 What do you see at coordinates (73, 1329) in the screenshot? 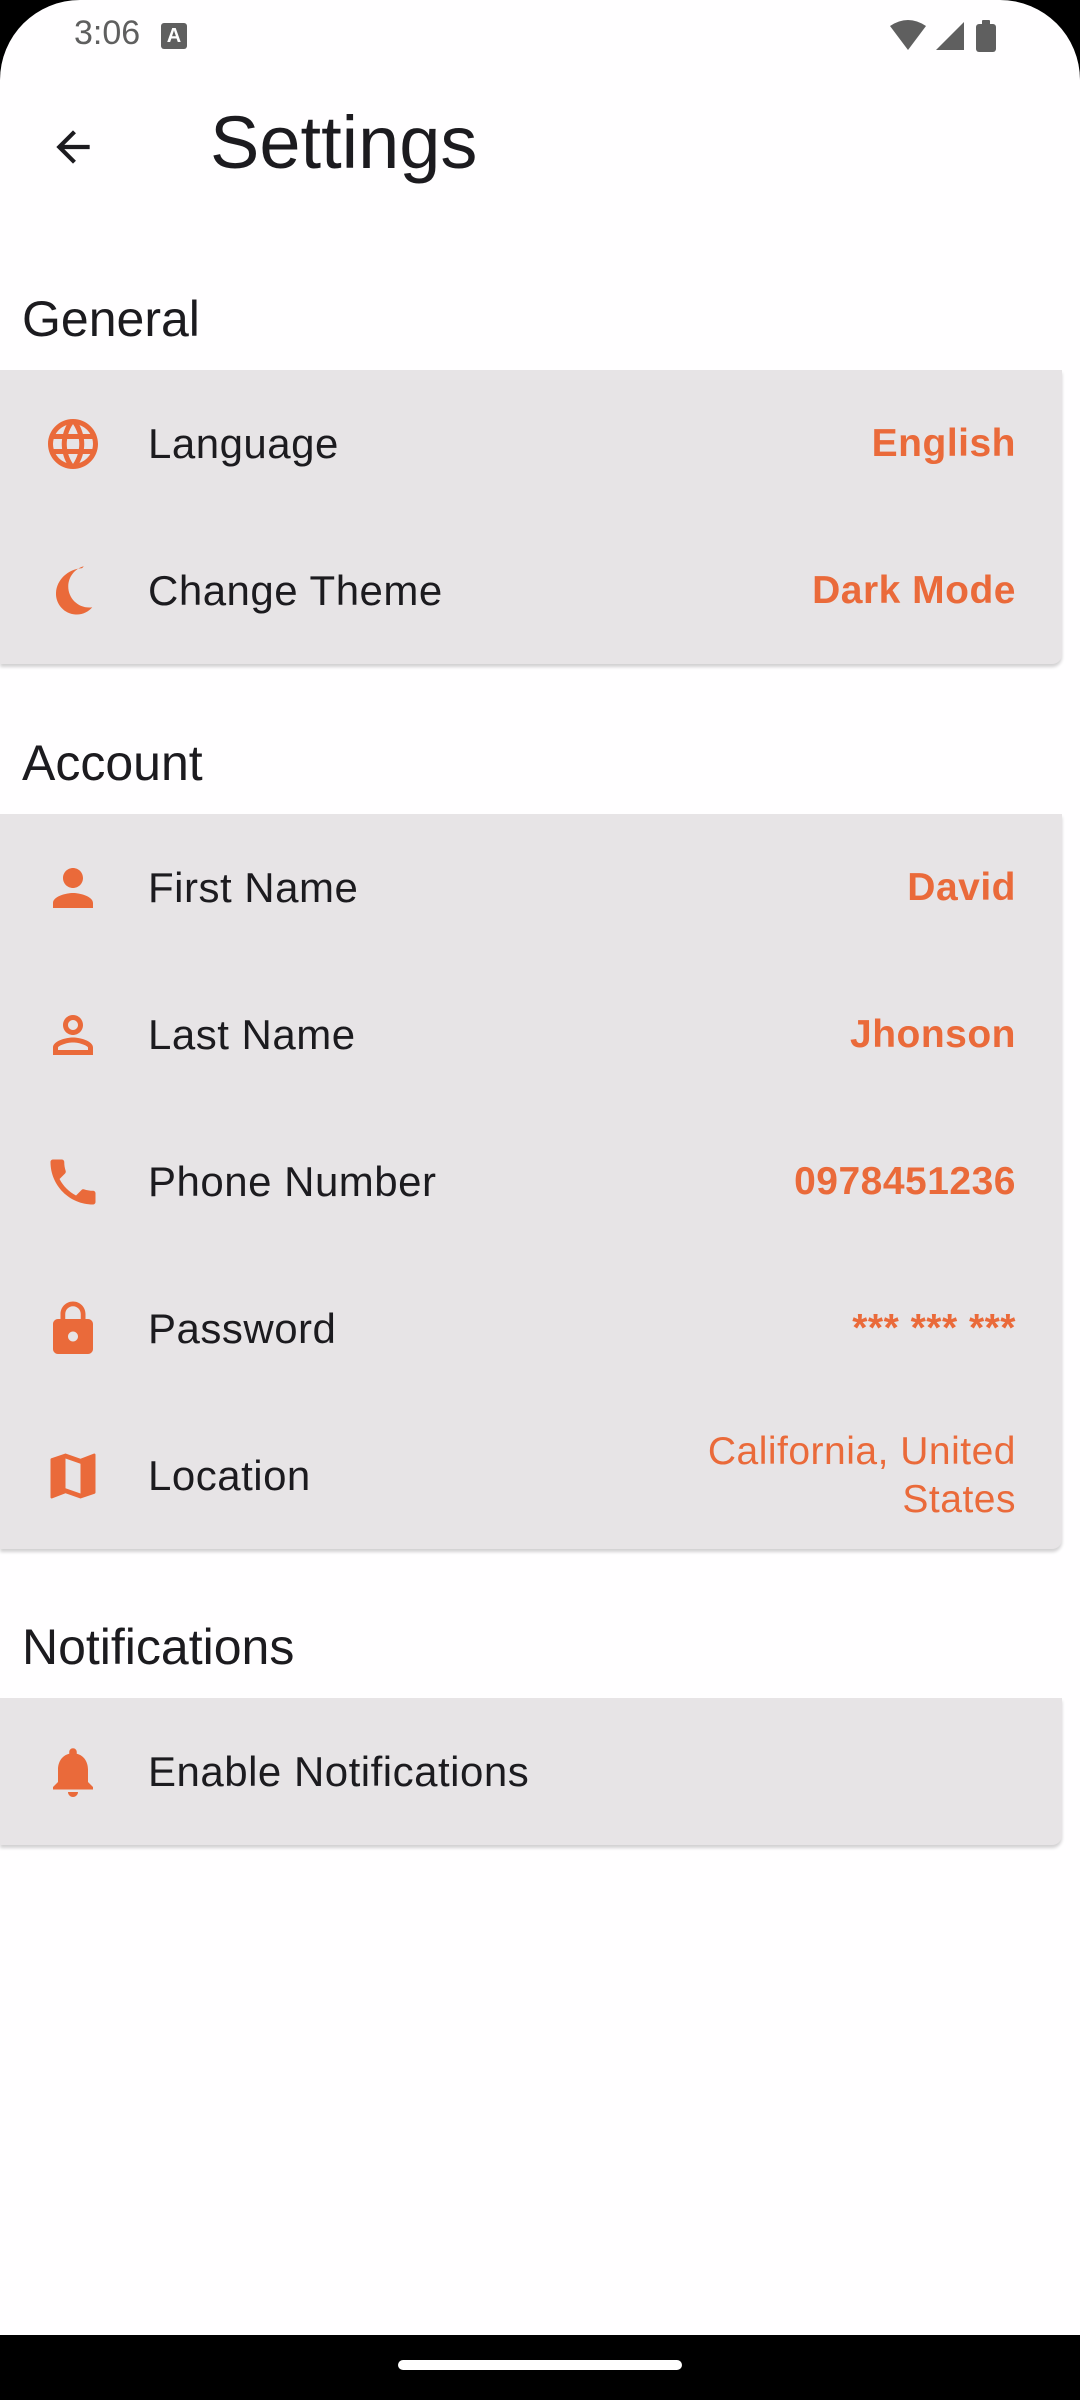
I see `lock-icon` at bounding box center [73, 1329].